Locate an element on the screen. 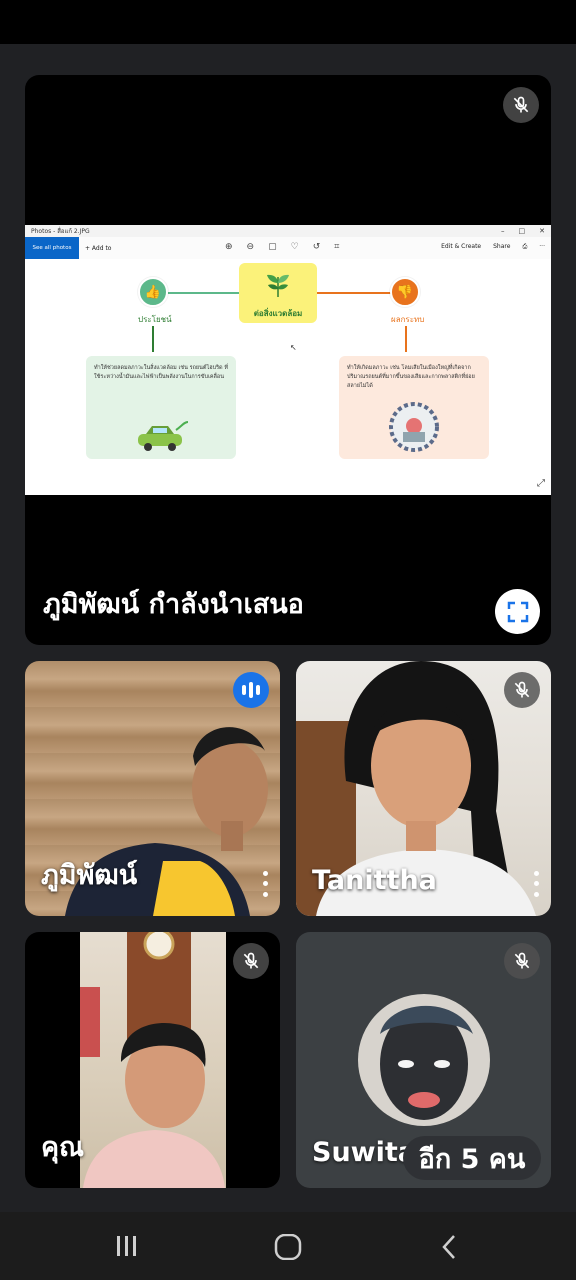  mouse-cursor-icon: ↖ is located at coordinates (293, 347).